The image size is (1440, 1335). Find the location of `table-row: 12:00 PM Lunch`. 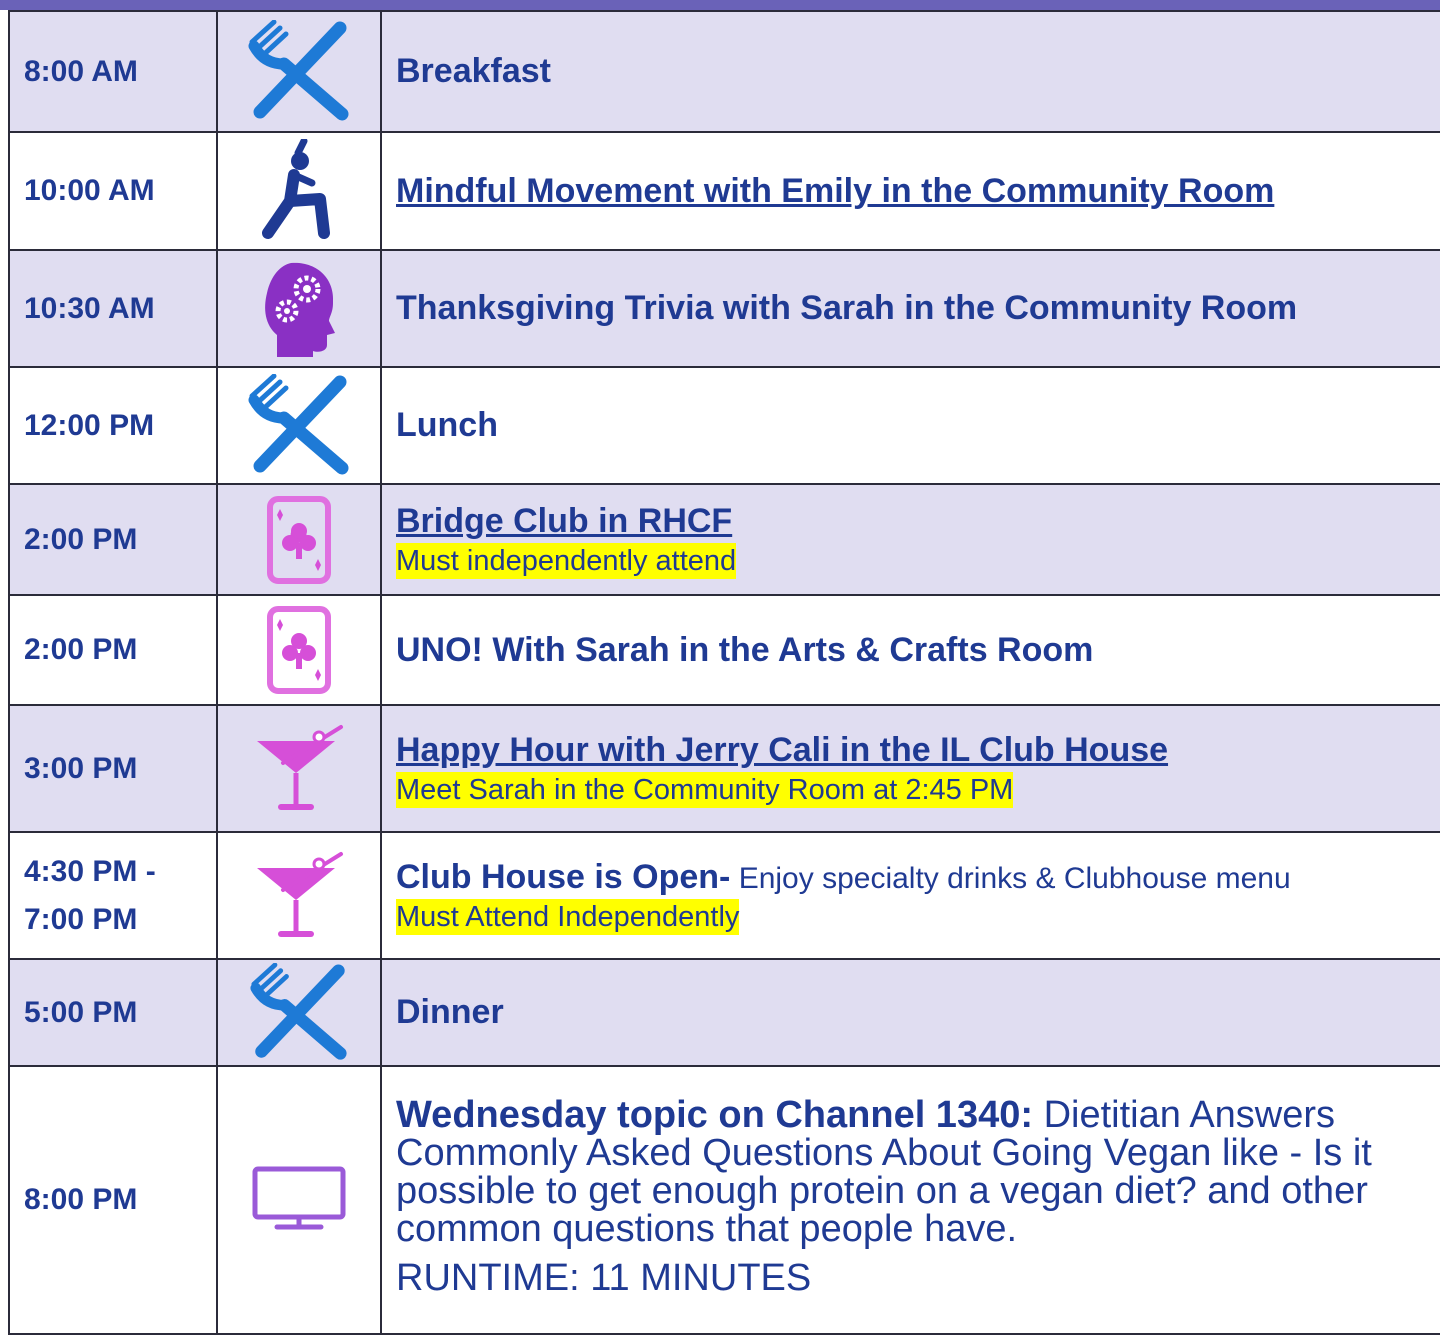

table-row: 12:00 PM Lunch is located at coordinates (724, 425).